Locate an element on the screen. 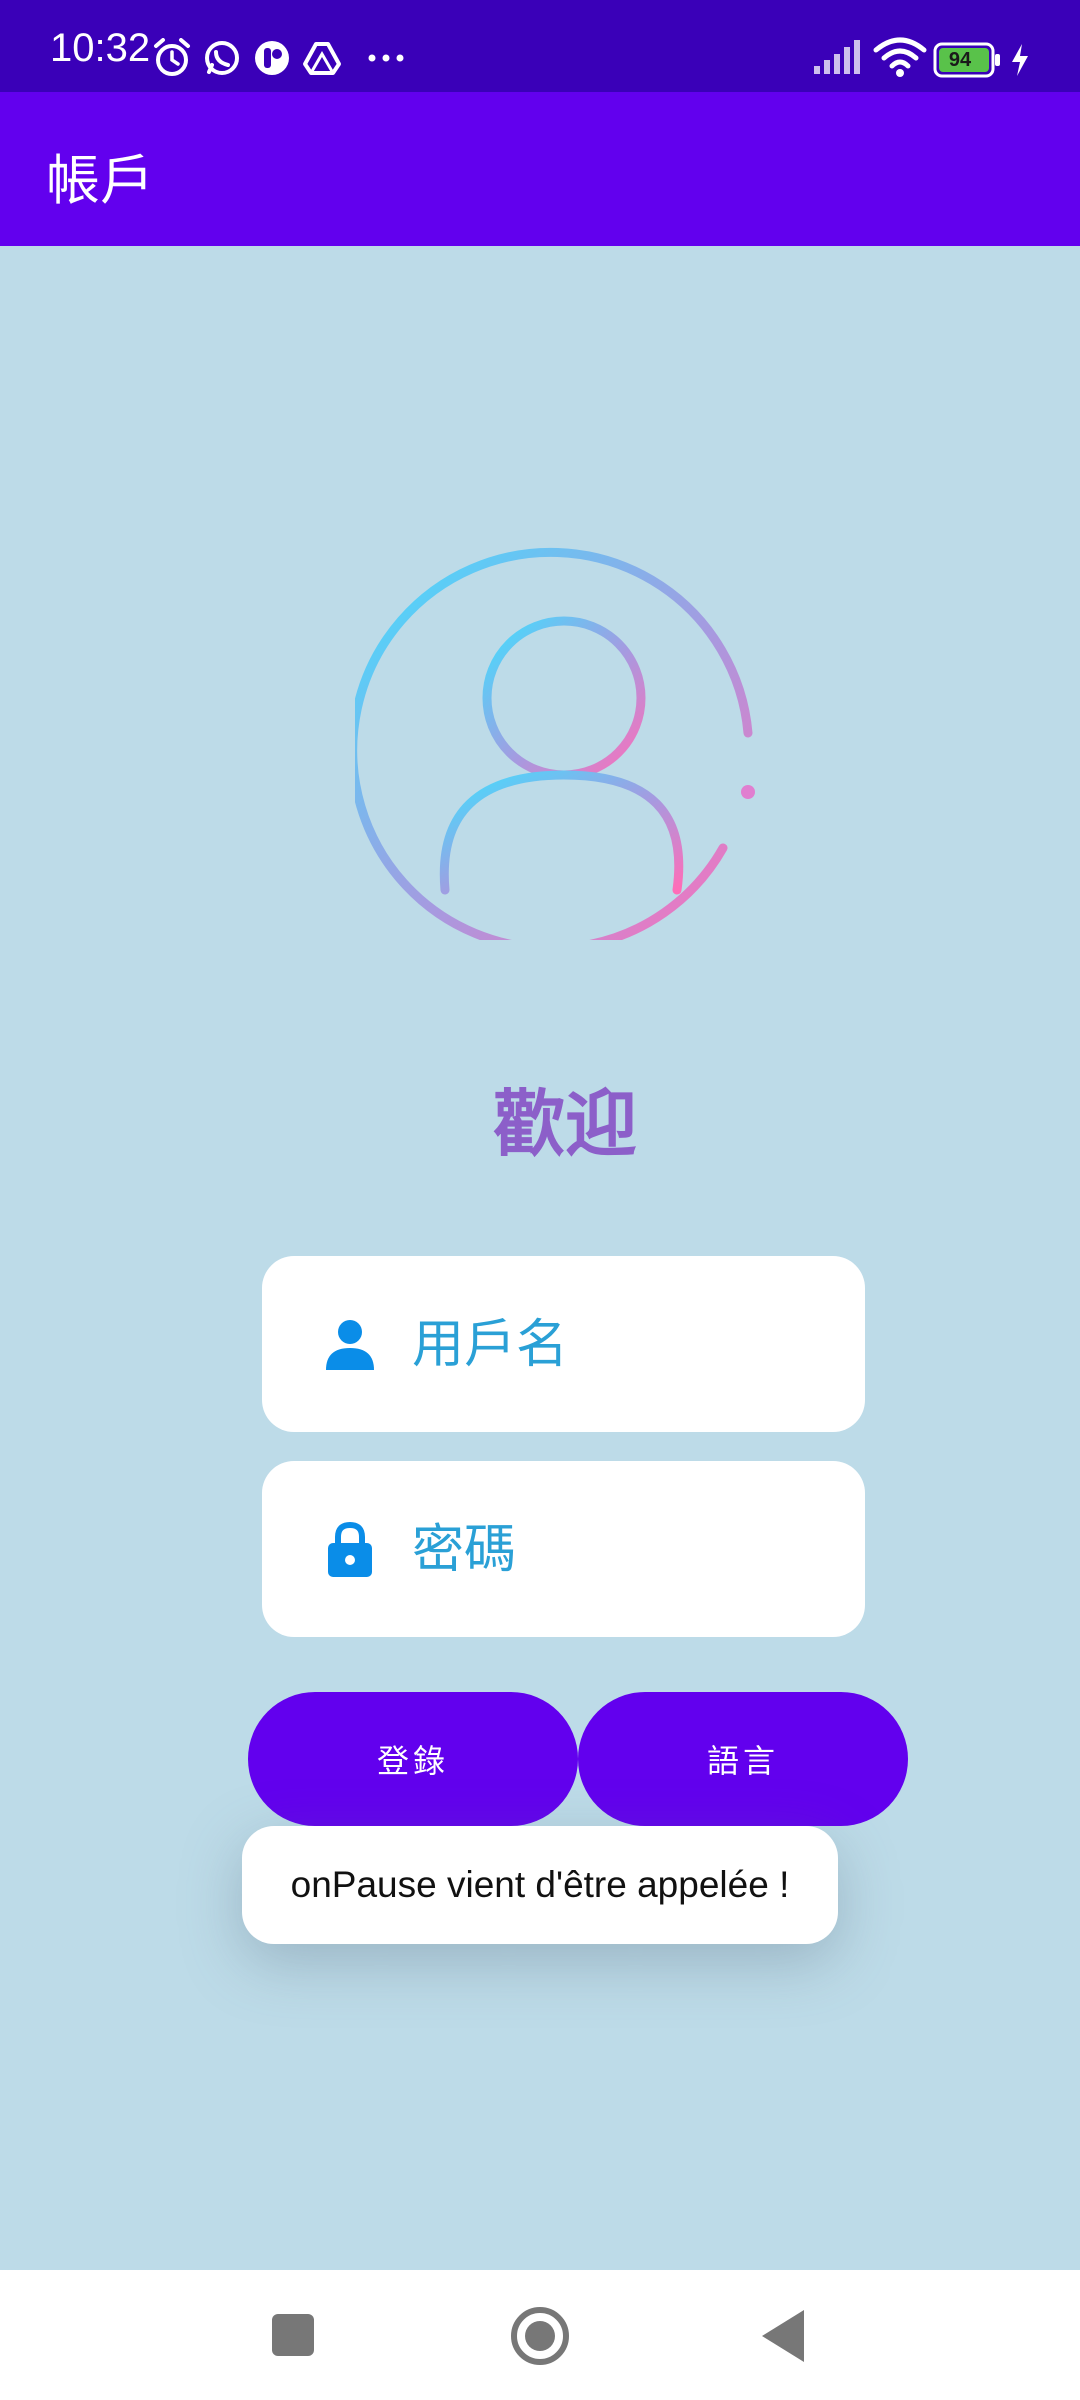  charging-icon is located at coordinates (1020, 60).